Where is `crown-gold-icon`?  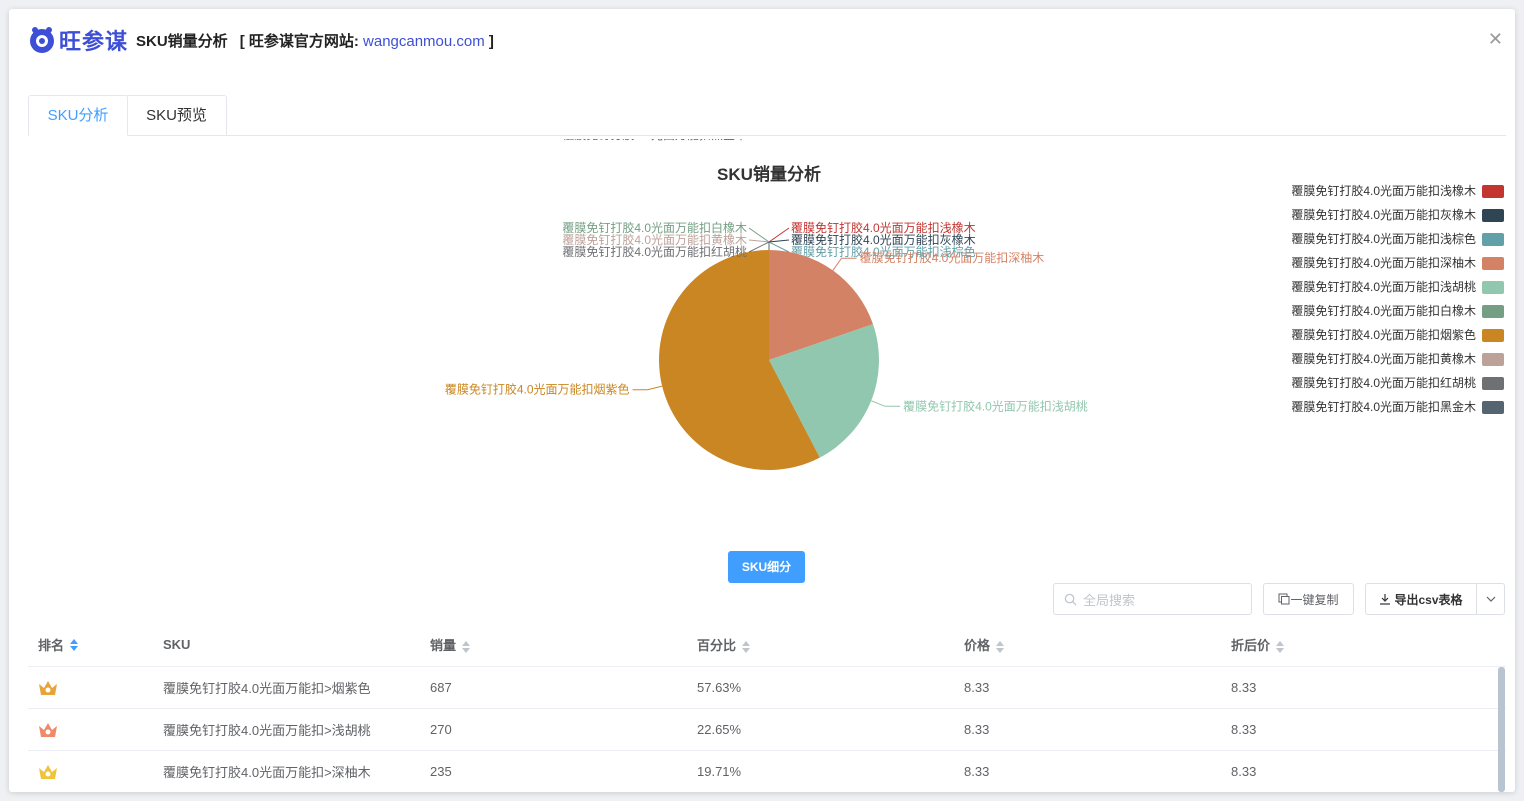
crown-gold-icon is located at coordinates (48, 687).